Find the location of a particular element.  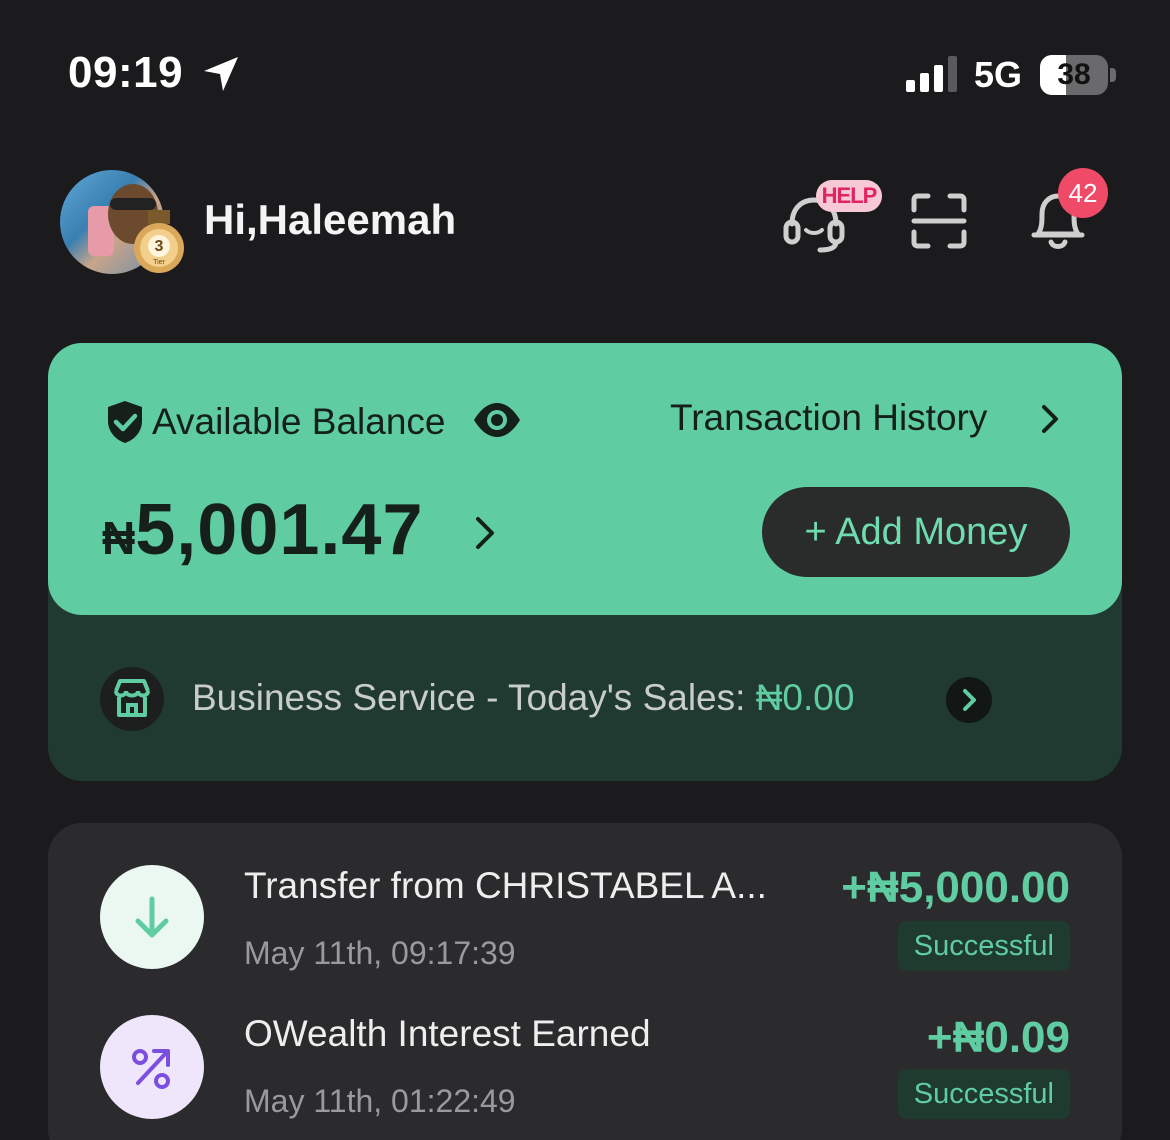

balance-label: Available Balance is located at coordinates (299, 421).